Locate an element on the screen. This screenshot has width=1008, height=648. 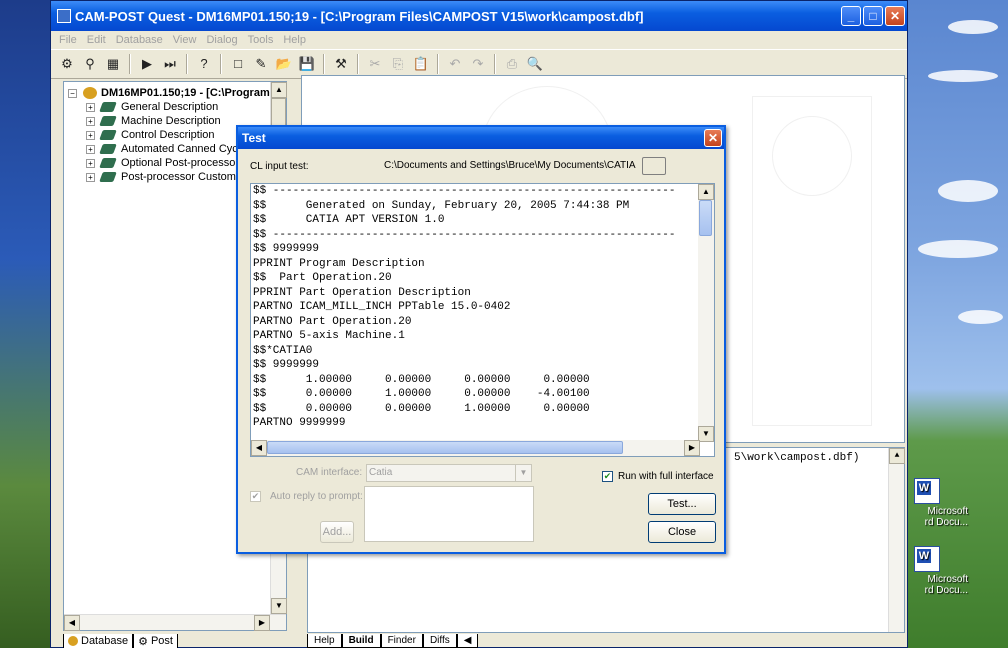
tree-item-control-description: + Control Description is located at coordinates (150, 135).